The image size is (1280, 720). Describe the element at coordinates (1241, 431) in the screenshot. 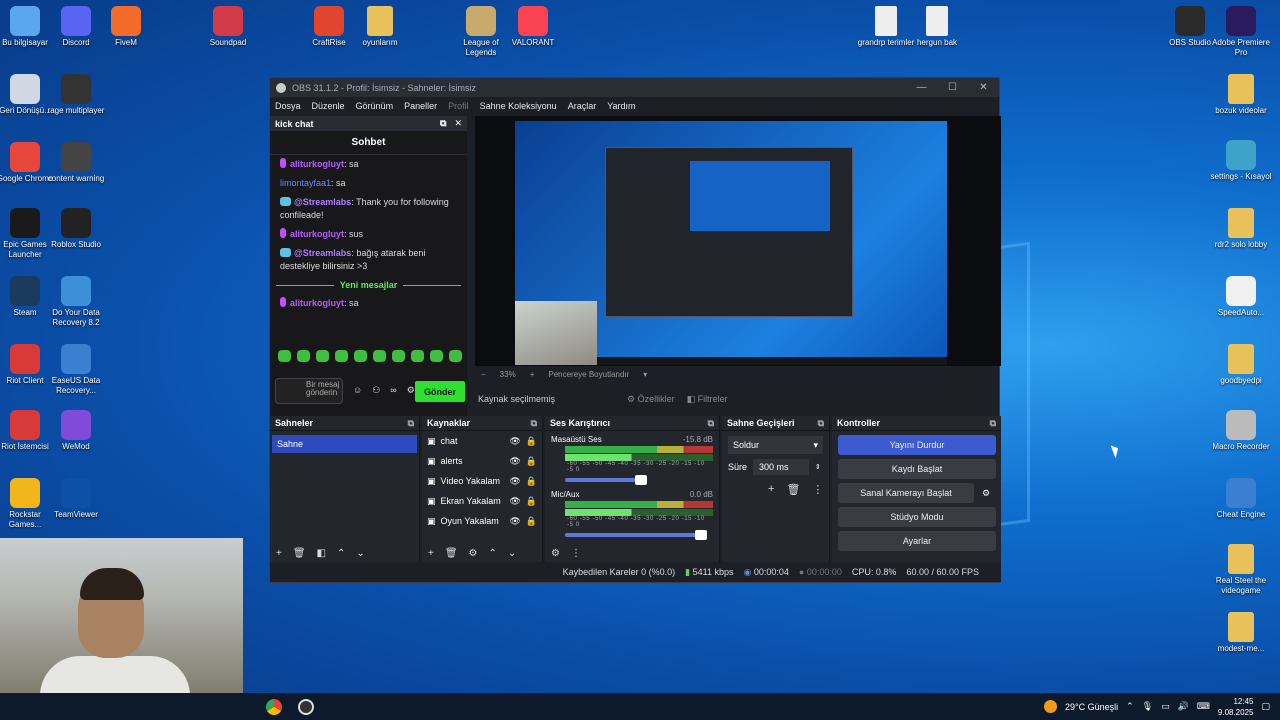

I see `desktop-icon: Macro Recorder` at that location.